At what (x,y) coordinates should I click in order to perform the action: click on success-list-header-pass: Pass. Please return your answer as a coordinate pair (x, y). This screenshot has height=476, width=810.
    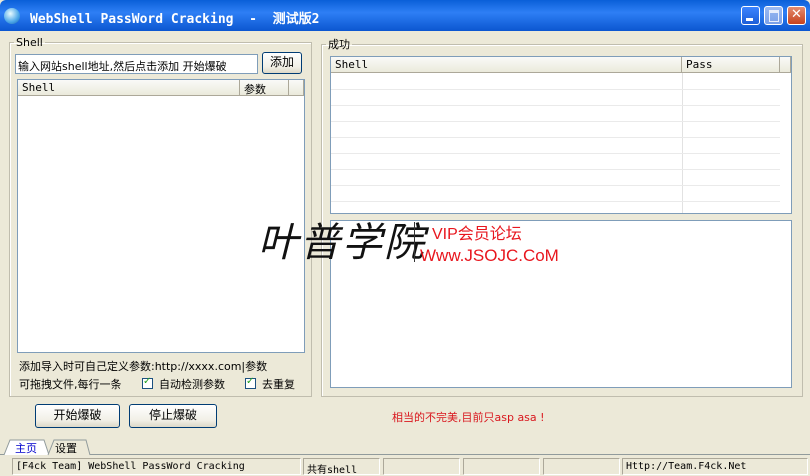
    Looking at the image, I should click on (731, 65).